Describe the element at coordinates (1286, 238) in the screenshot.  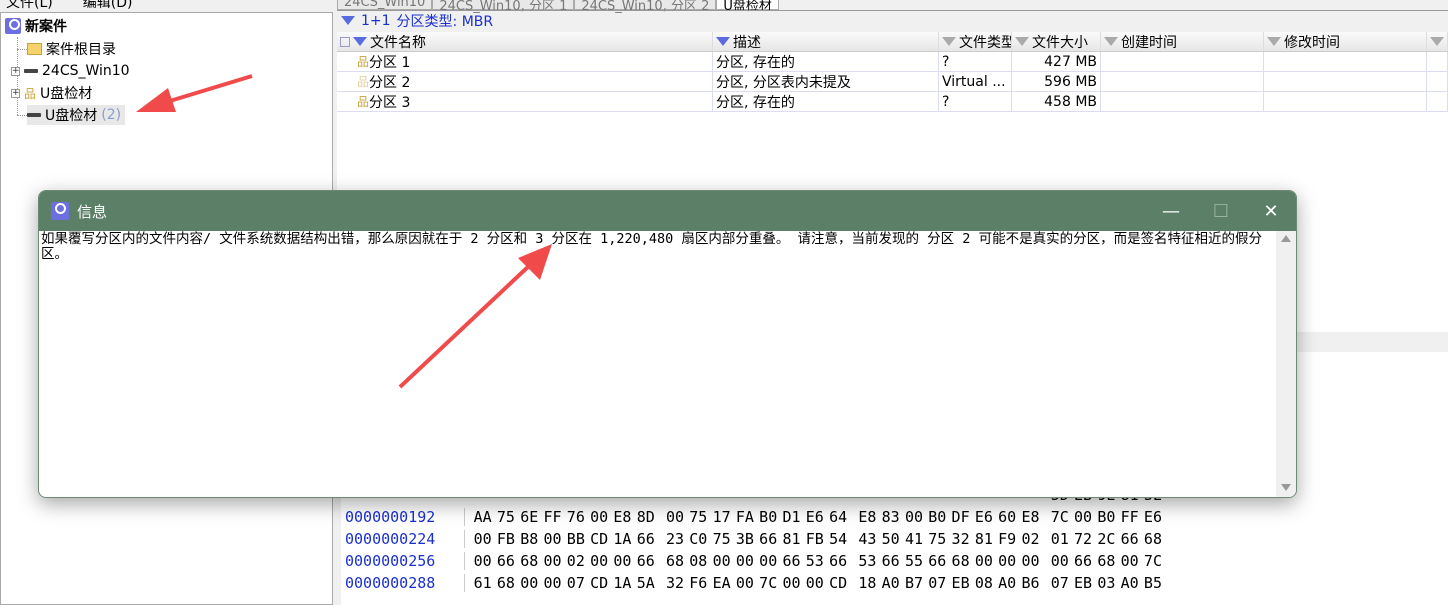
I see `scroll-up-icon` at that location.